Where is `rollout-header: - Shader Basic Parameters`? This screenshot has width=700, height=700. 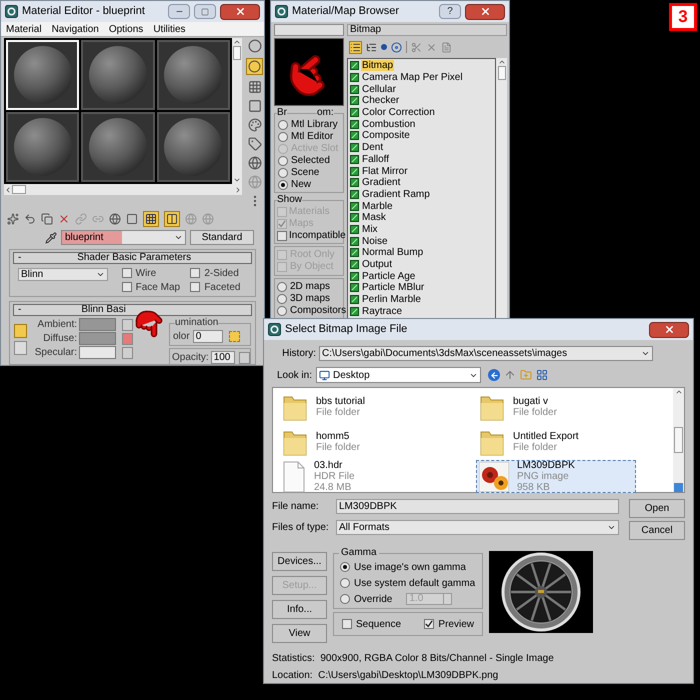 rollout-header: - Shader Basic Parameters is located at coordinates (132, 258).